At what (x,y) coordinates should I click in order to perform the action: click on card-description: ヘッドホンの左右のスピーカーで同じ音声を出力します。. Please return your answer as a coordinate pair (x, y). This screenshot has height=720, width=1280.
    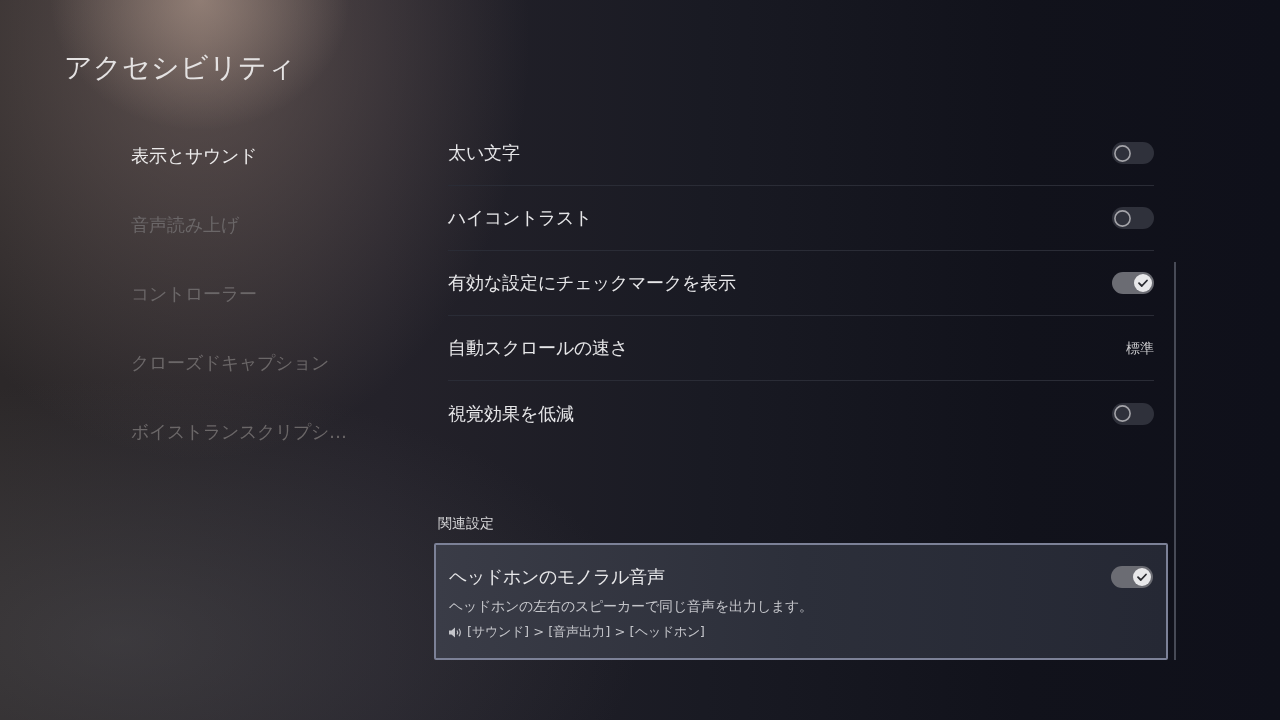
    Looking at the image, I should click on (631, 606).